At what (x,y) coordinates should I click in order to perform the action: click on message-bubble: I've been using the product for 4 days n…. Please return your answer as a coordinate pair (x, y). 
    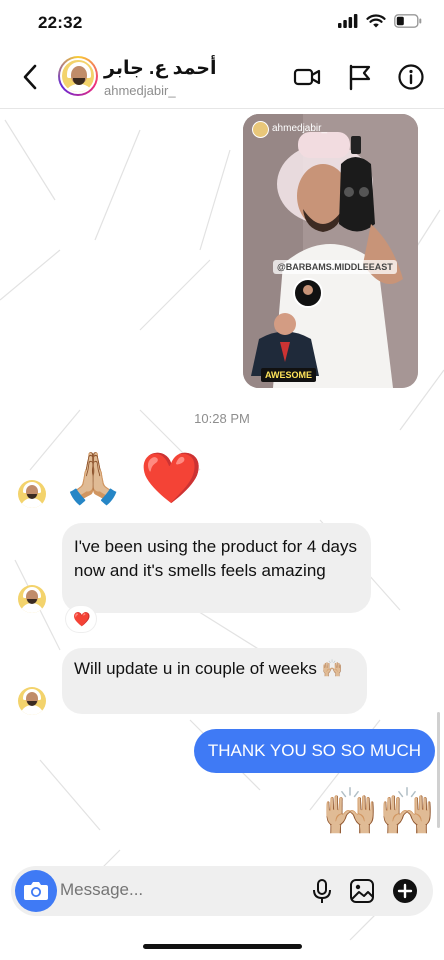
    Looking at the image, I should click on (216, 568).